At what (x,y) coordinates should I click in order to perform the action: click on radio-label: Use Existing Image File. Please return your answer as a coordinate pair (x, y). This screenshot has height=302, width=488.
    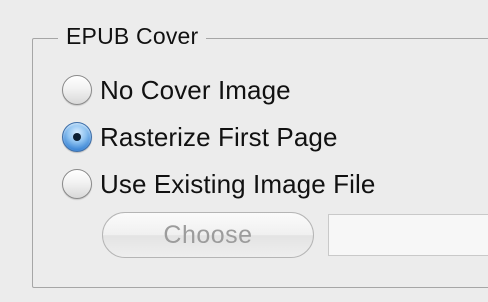
    Looking at the image, I should click on (238, 184).